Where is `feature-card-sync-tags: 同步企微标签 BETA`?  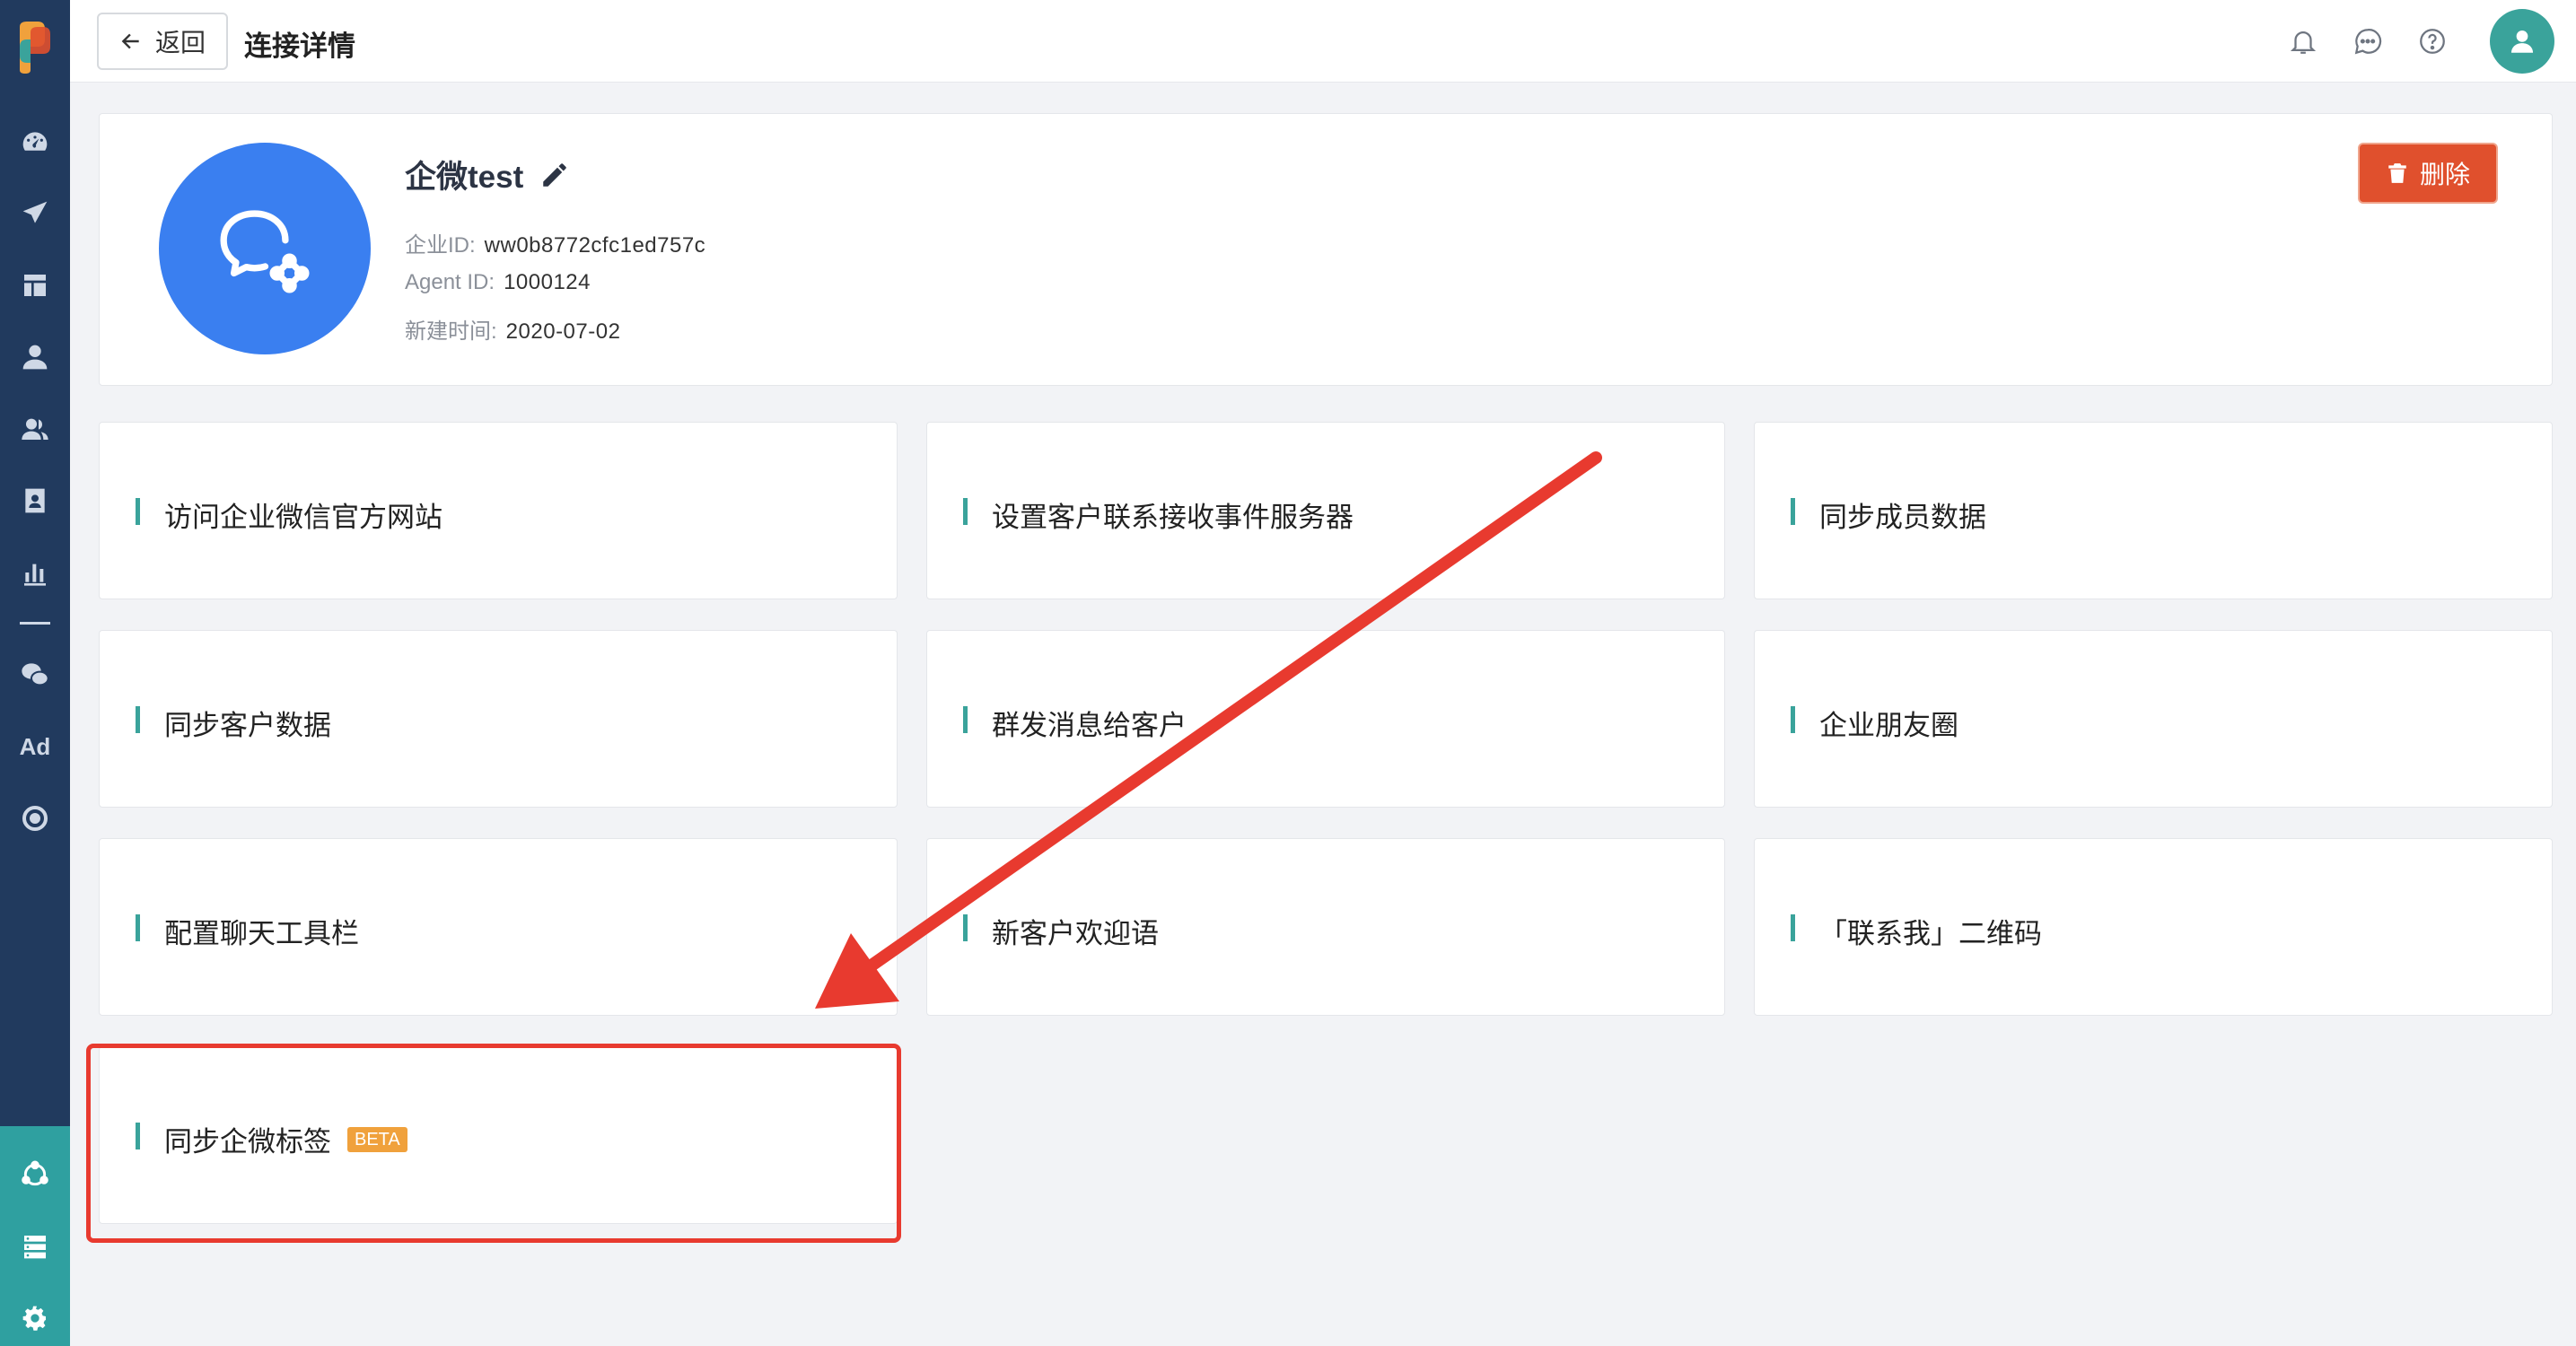
feature-card-sync-tags: 同步企微标签 BETA is located at coordinates (498, 1135).